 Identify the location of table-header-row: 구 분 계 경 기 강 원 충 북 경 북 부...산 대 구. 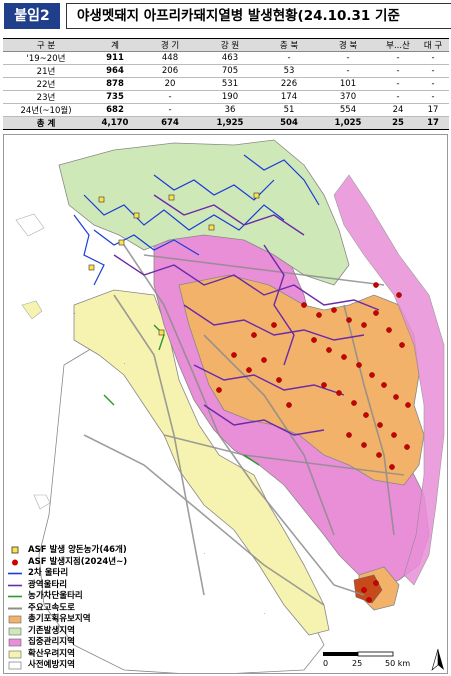
(226, 45).